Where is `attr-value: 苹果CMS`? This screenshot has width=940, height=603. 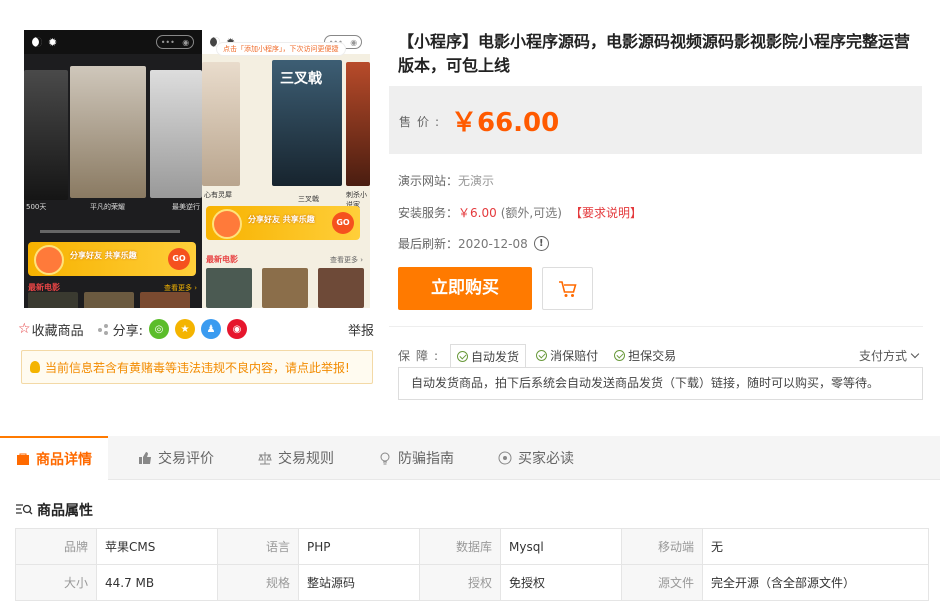
attr-value: 苹果CMS is located at coordinates (157, 546).